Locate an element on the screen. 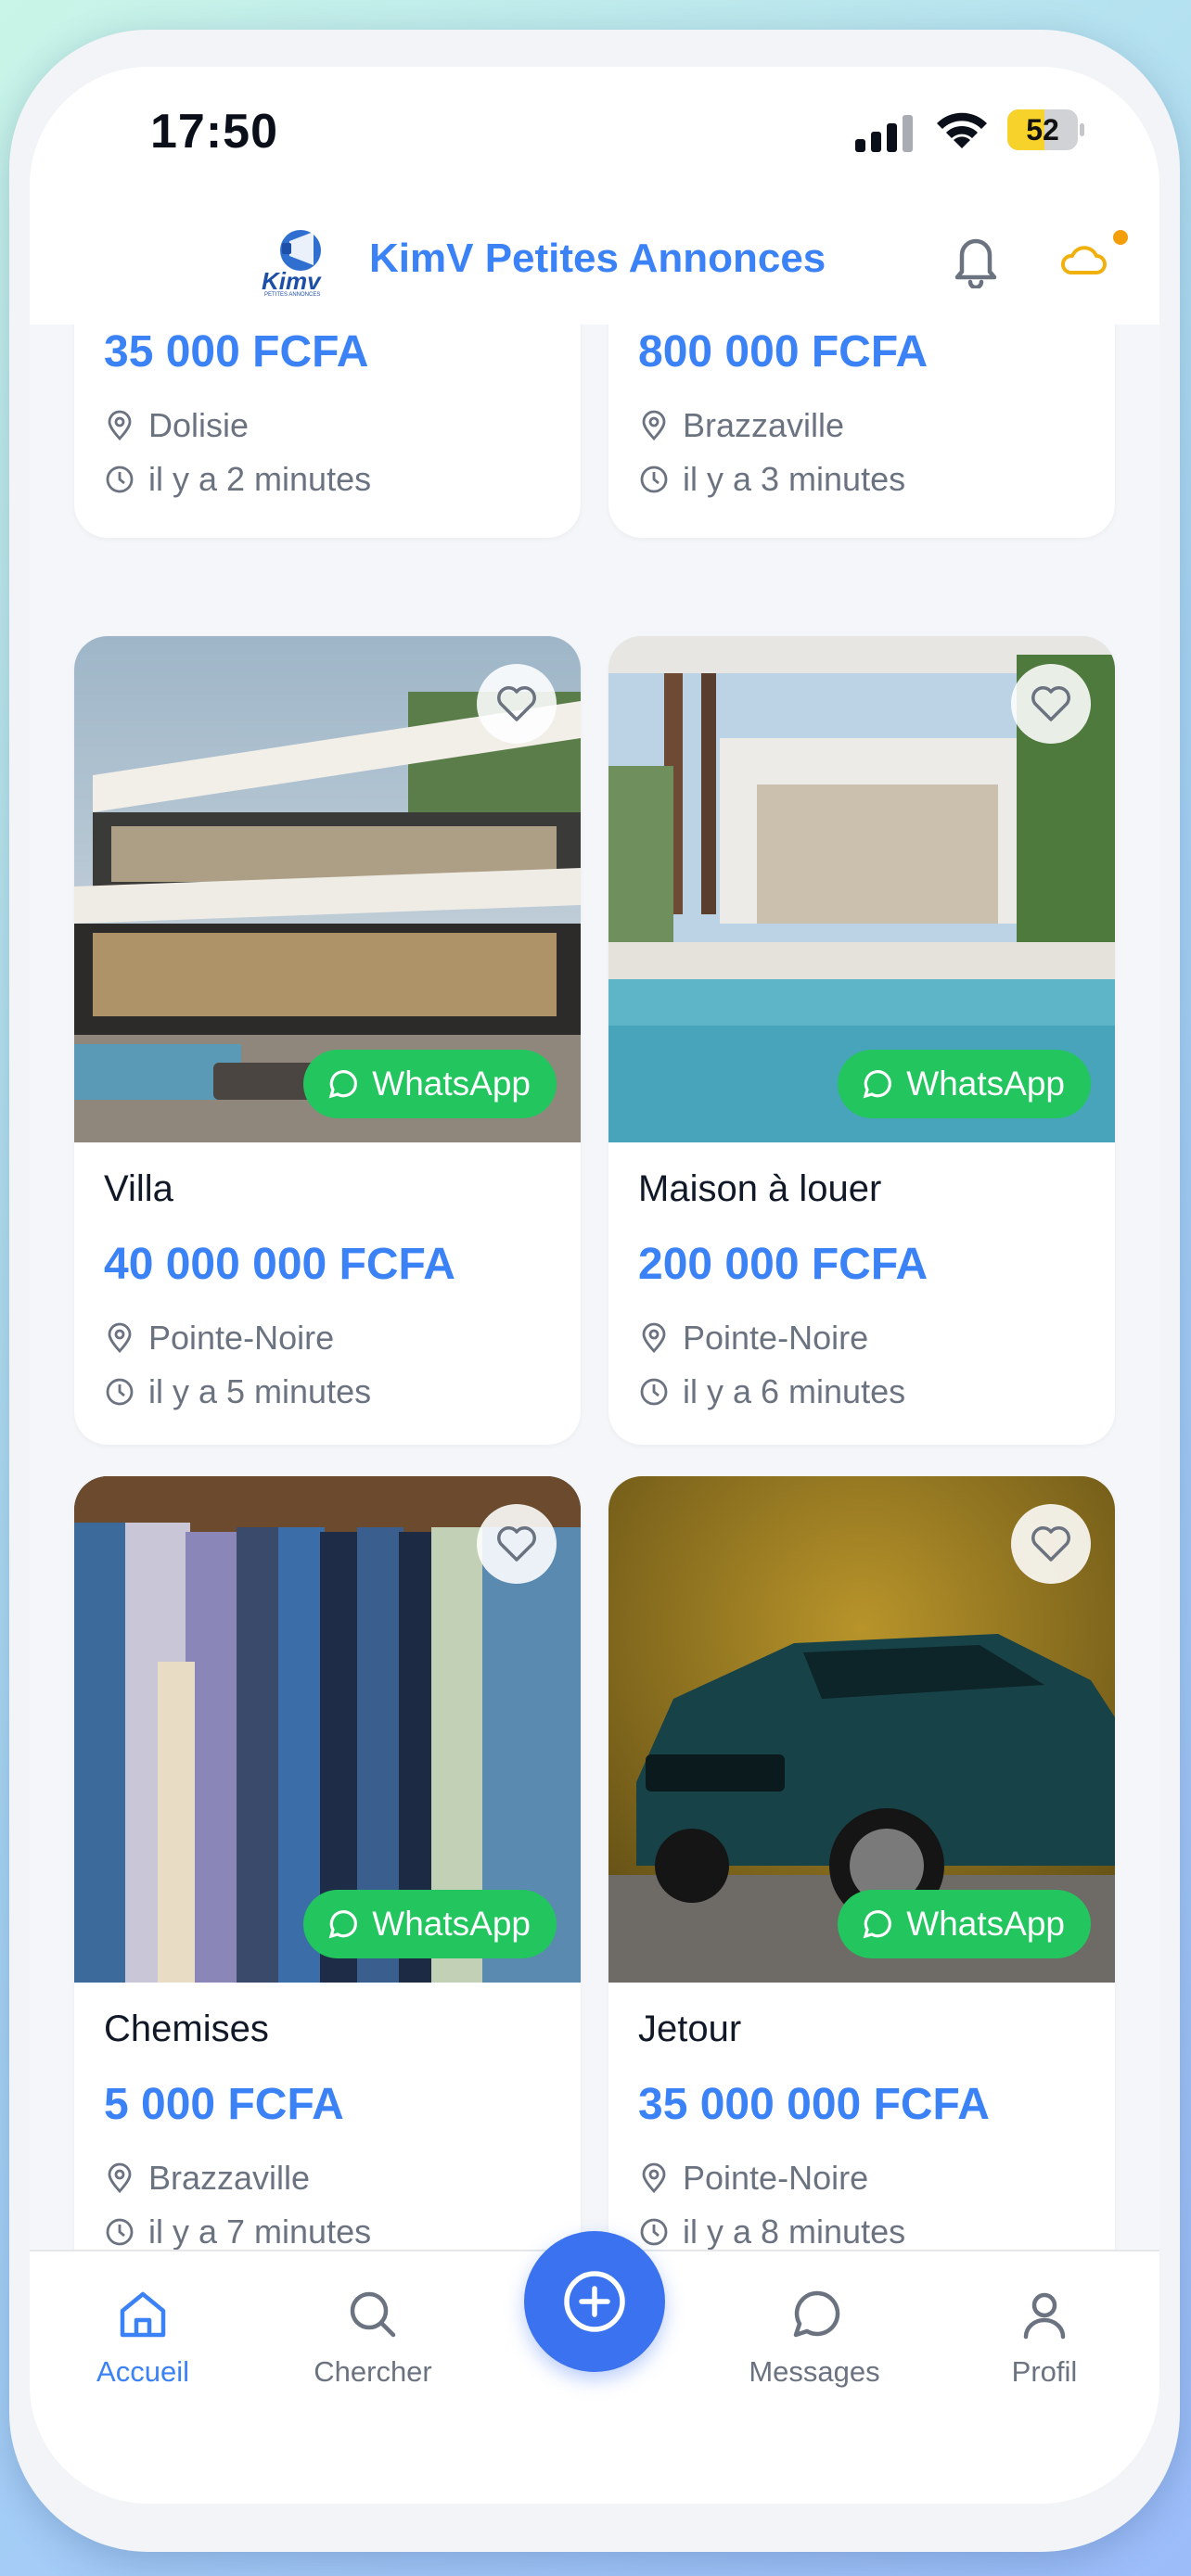 The width and height of the screenshot is (1191, 2576). listing-time: il y a 2 minutes is located at coordinates (237, 479).